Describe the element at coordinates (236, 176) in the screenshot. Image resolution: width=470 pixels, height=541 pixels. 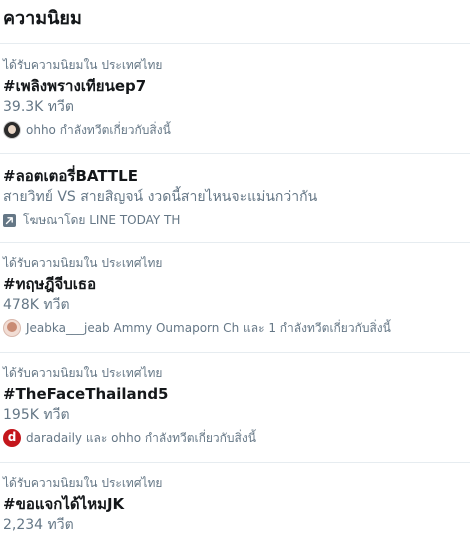
I see `trend-hashtag: #ลอตเตอรี่BATTLE` at that location.